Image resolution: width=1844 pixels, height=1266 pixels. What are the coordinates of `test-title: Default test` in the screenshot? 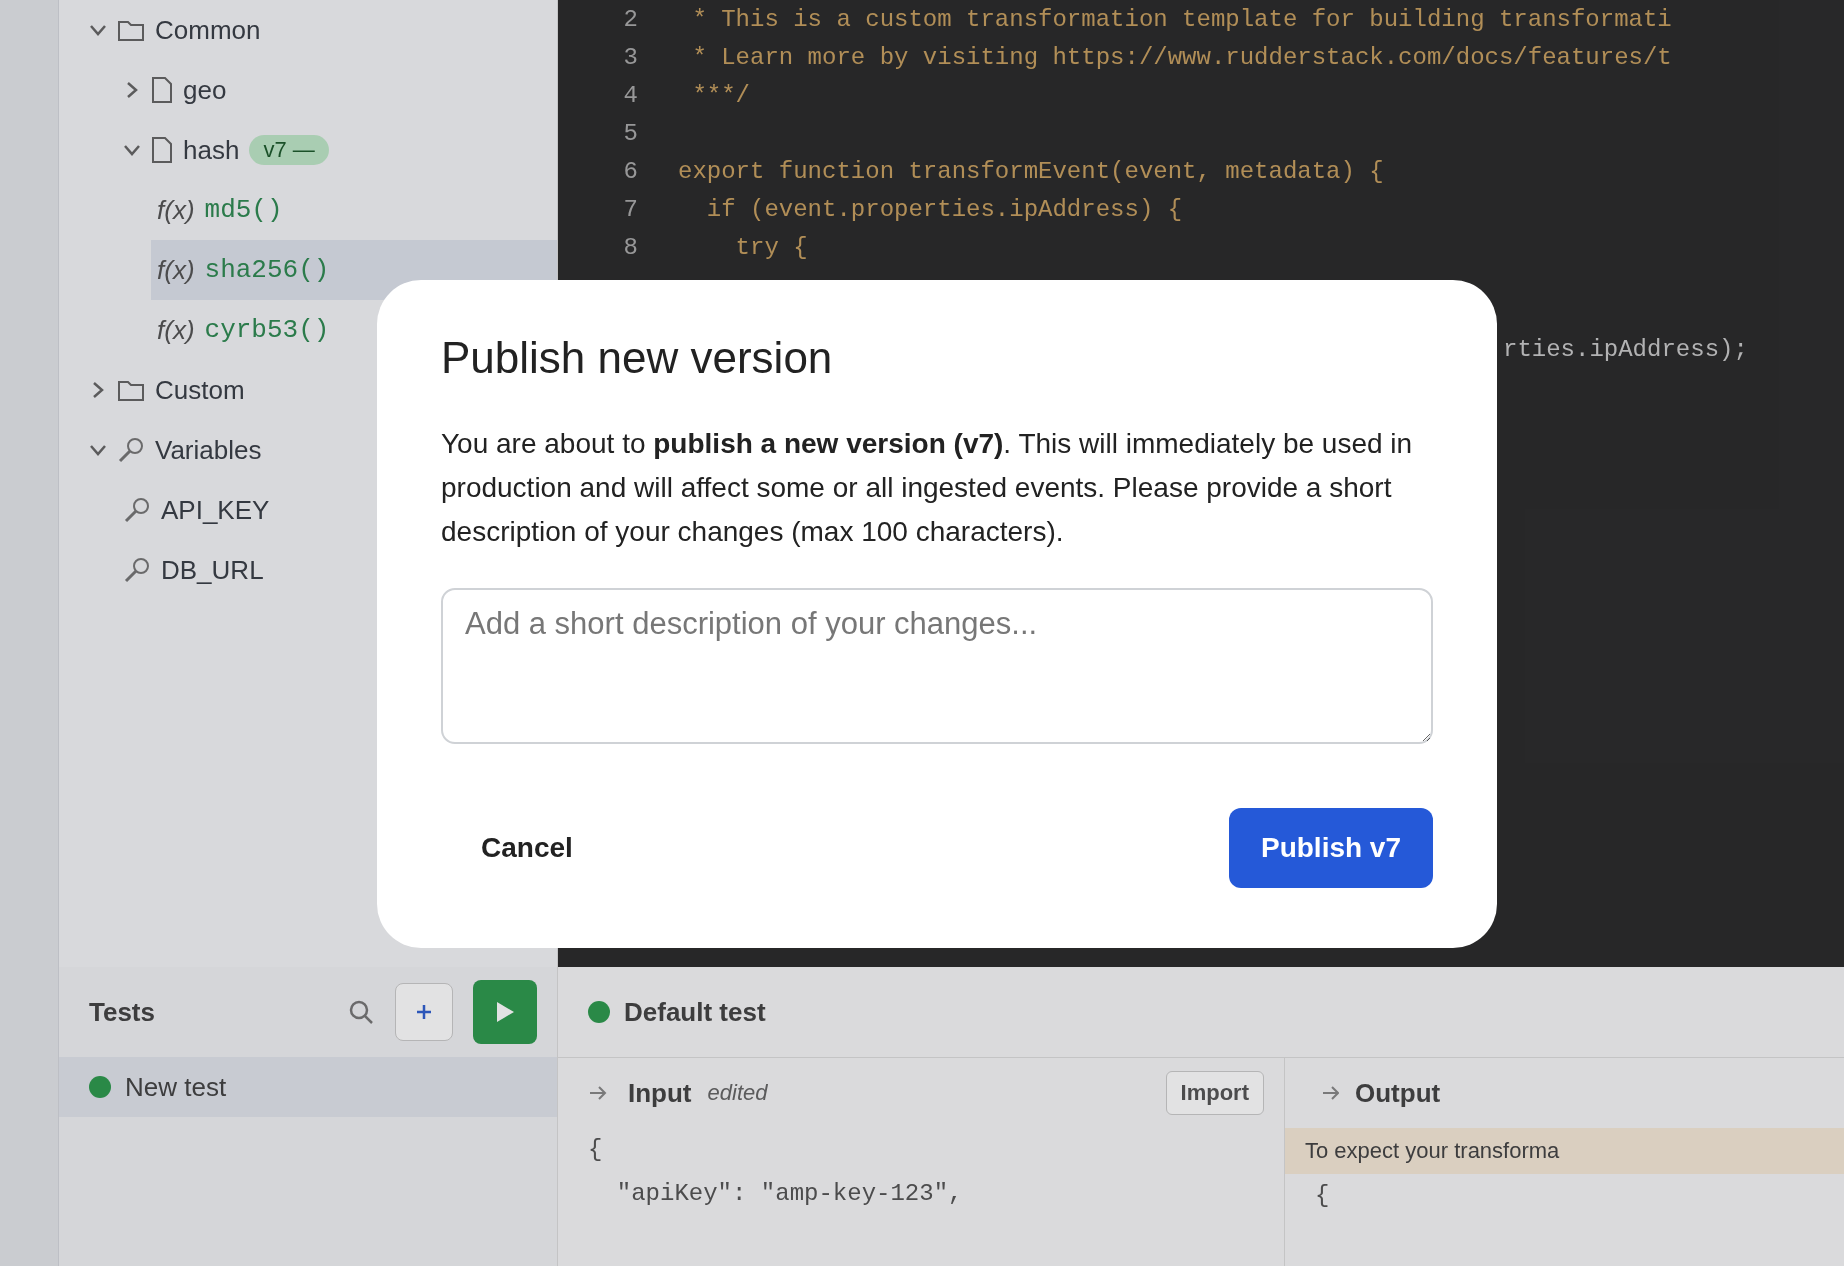 It's located at (695, 1012).